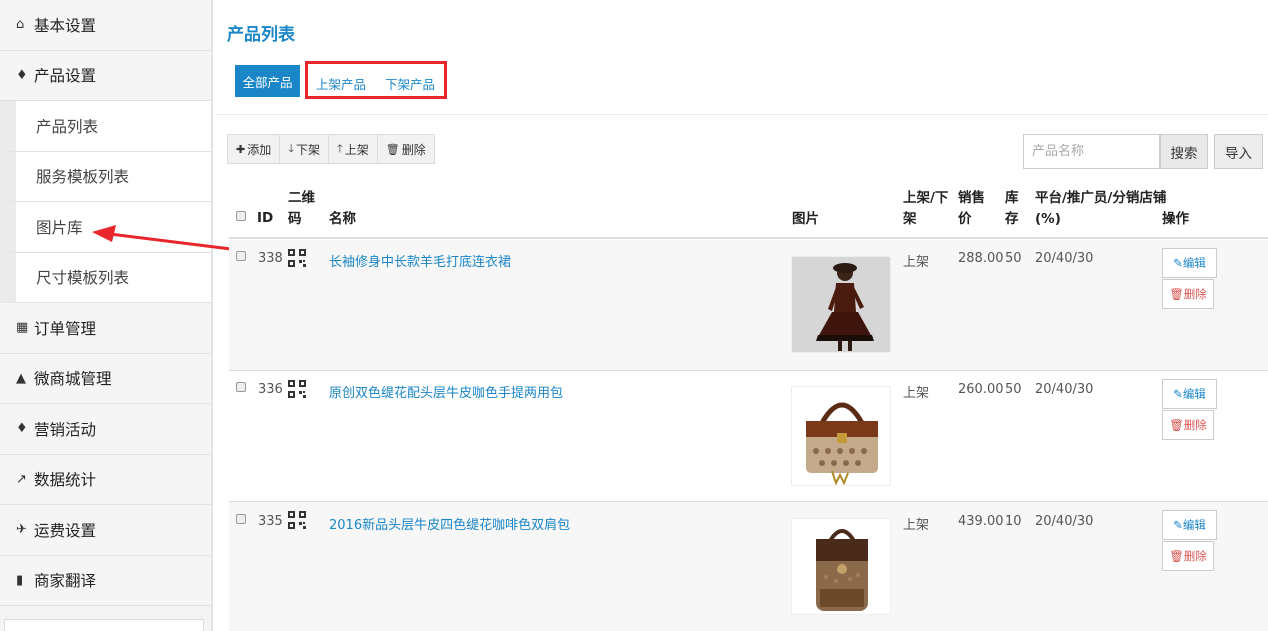 This screenshot has height=631, width=1268. I want to click on header-shelf-line1: 上架/下, so click(926, 198).